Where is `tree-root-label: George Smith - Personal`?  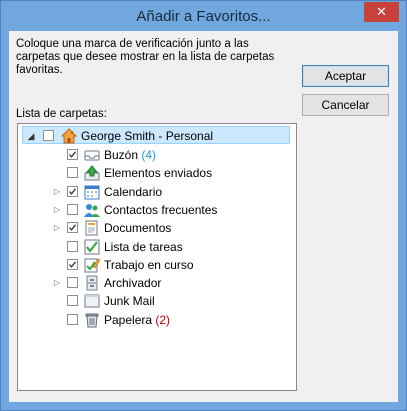
tree-root-label: George Smith - Personal is located at coordinates (147, 136).